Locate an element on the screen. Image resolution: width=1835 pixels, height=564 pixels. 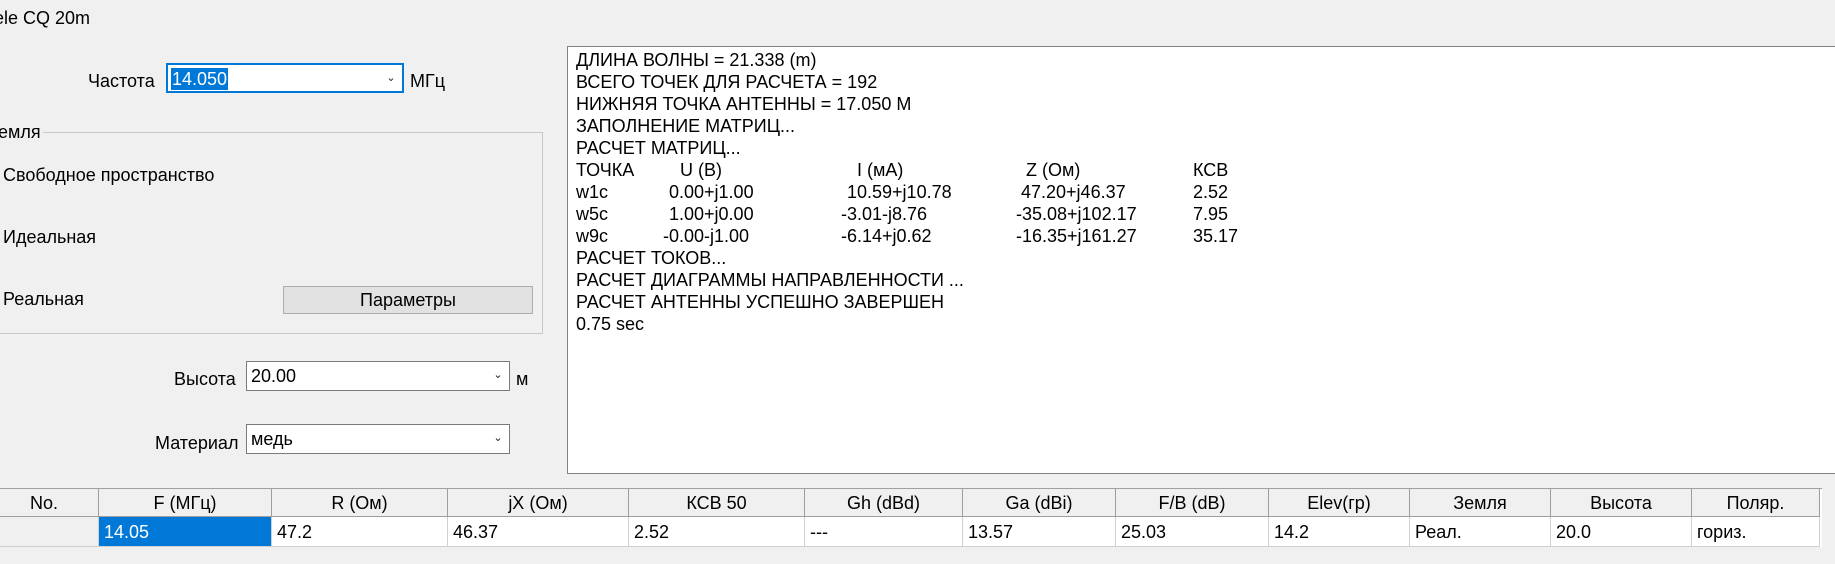
cell-frequency: 14.05 is located at coordinates (185, 532).